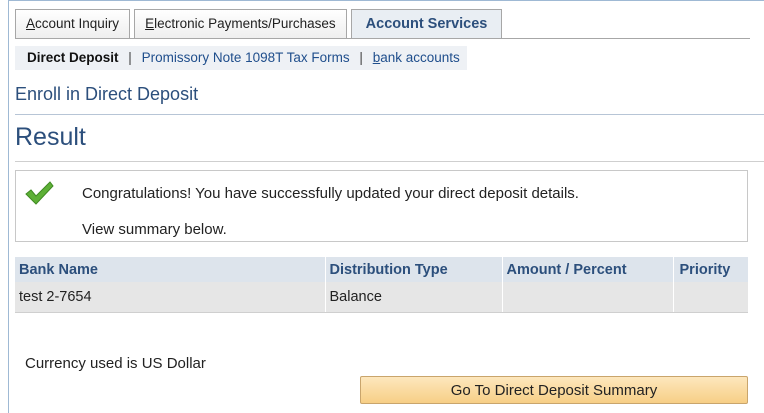 This screenshot has height=413, width=764. What do you see at coordinates (414, 269) in the screenshot?
I see `column-header-distribution-type: Distribution Type` at bounding box center [414, 269].